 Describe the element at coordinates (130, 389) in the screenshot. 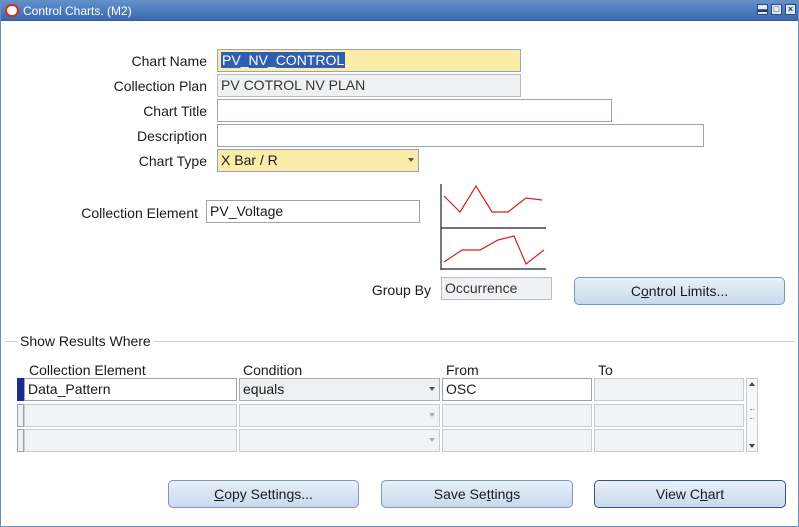

I see `row-1-collection-element: Data_Pattern` at that location.